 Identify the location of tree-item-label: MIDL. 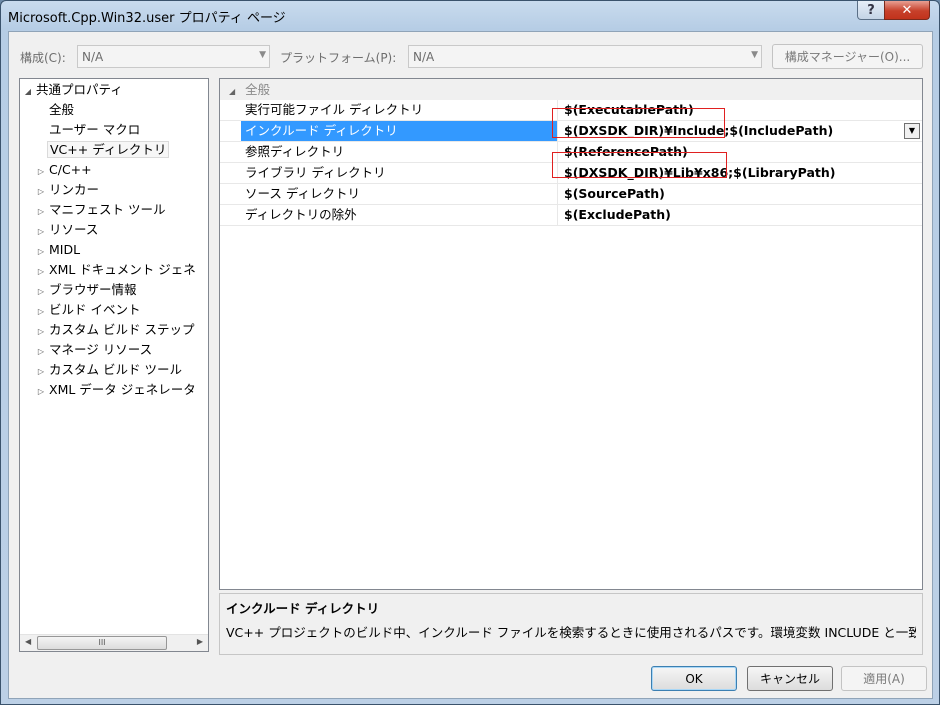
(65, 249).